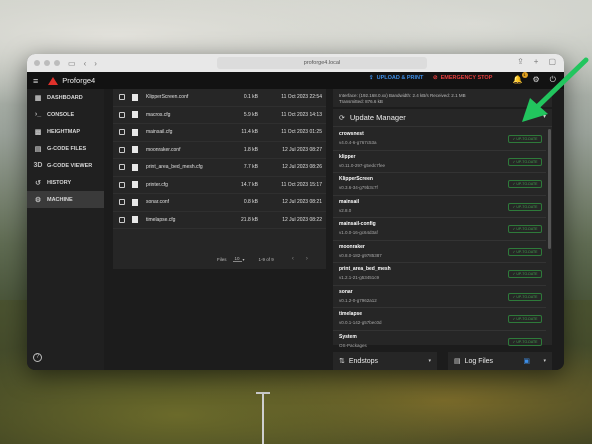 This screenshot has width=592, height=444. Describe the element at coordinates (342, 361) in the screenshot. I see `endstops-icon: ⇅` at that location.